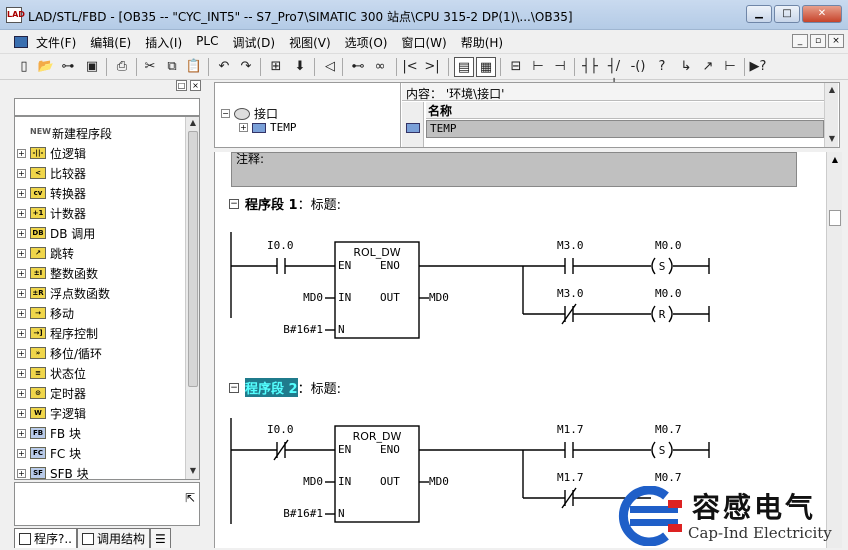 Image resolution: width=848 pixels, height=550 pixels. What do you see at coordinates (194, 67) in the screenshot?
I see `paste-icon: 📋` at bounding box center [194, 67].